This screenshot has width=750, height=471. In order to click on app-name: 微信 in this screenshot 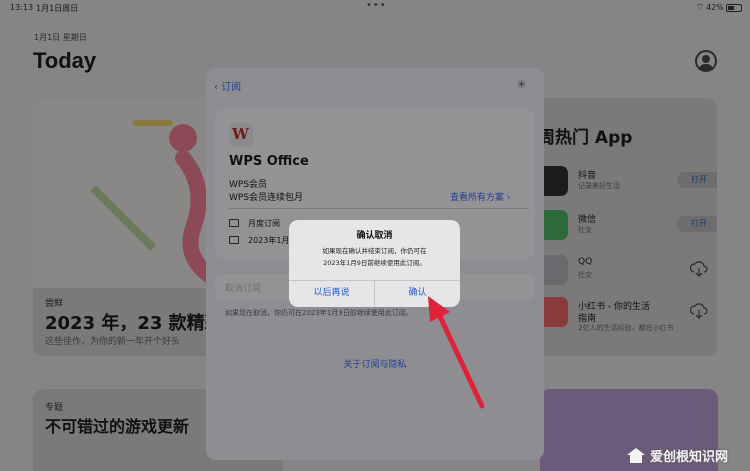, I will do `click(587, 220)`.